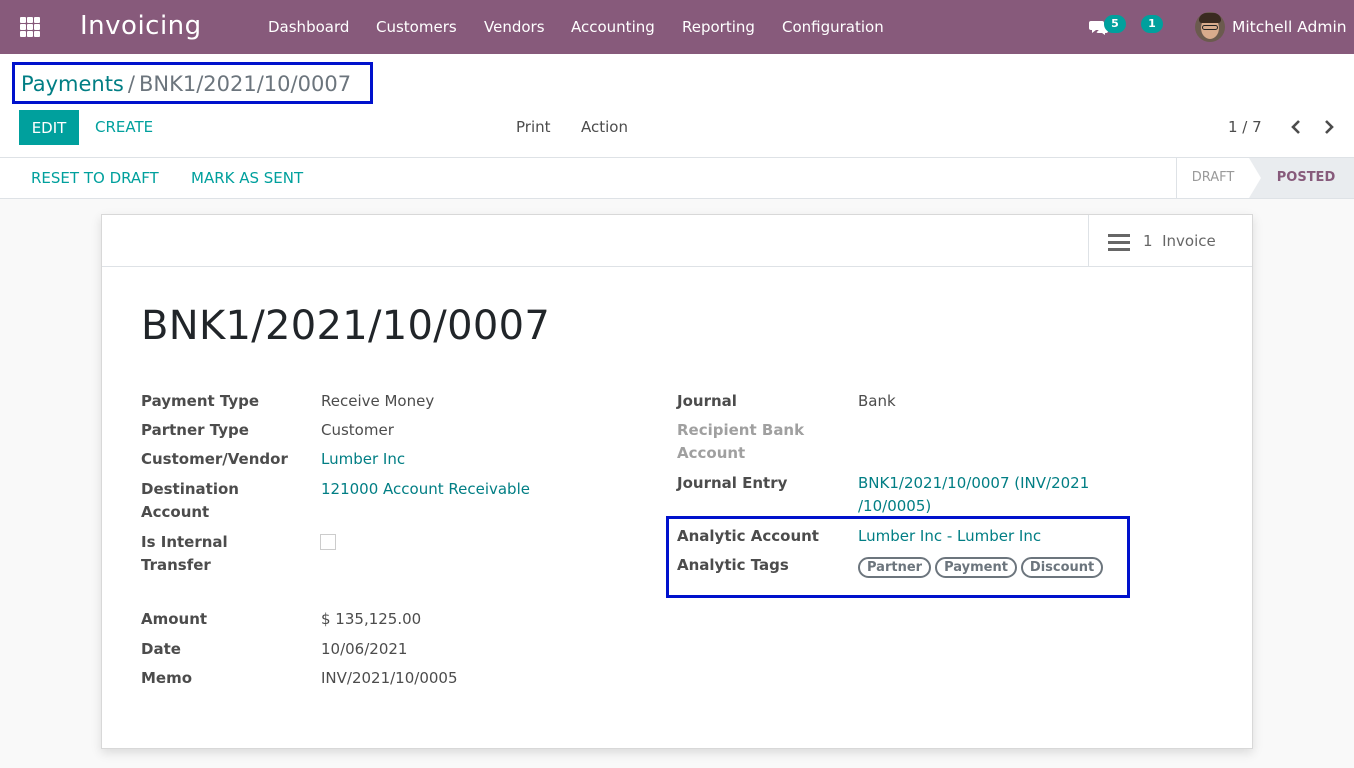  I want to click on list-icon, so click(1119, 243).